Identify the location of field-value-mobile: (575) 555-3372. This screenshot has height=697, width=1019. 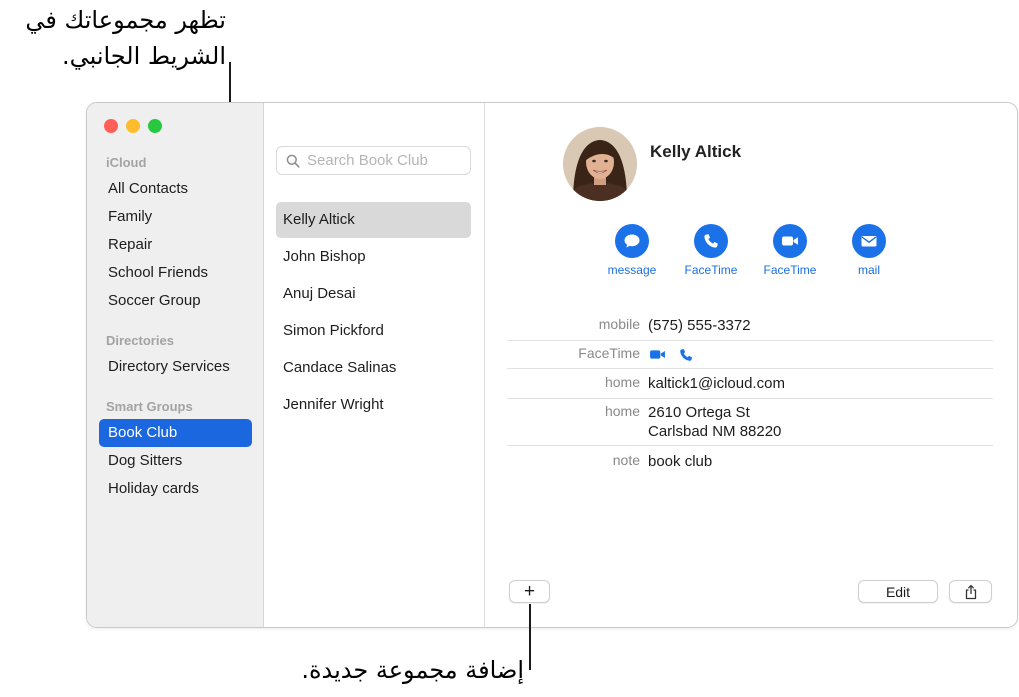
(699, 325).